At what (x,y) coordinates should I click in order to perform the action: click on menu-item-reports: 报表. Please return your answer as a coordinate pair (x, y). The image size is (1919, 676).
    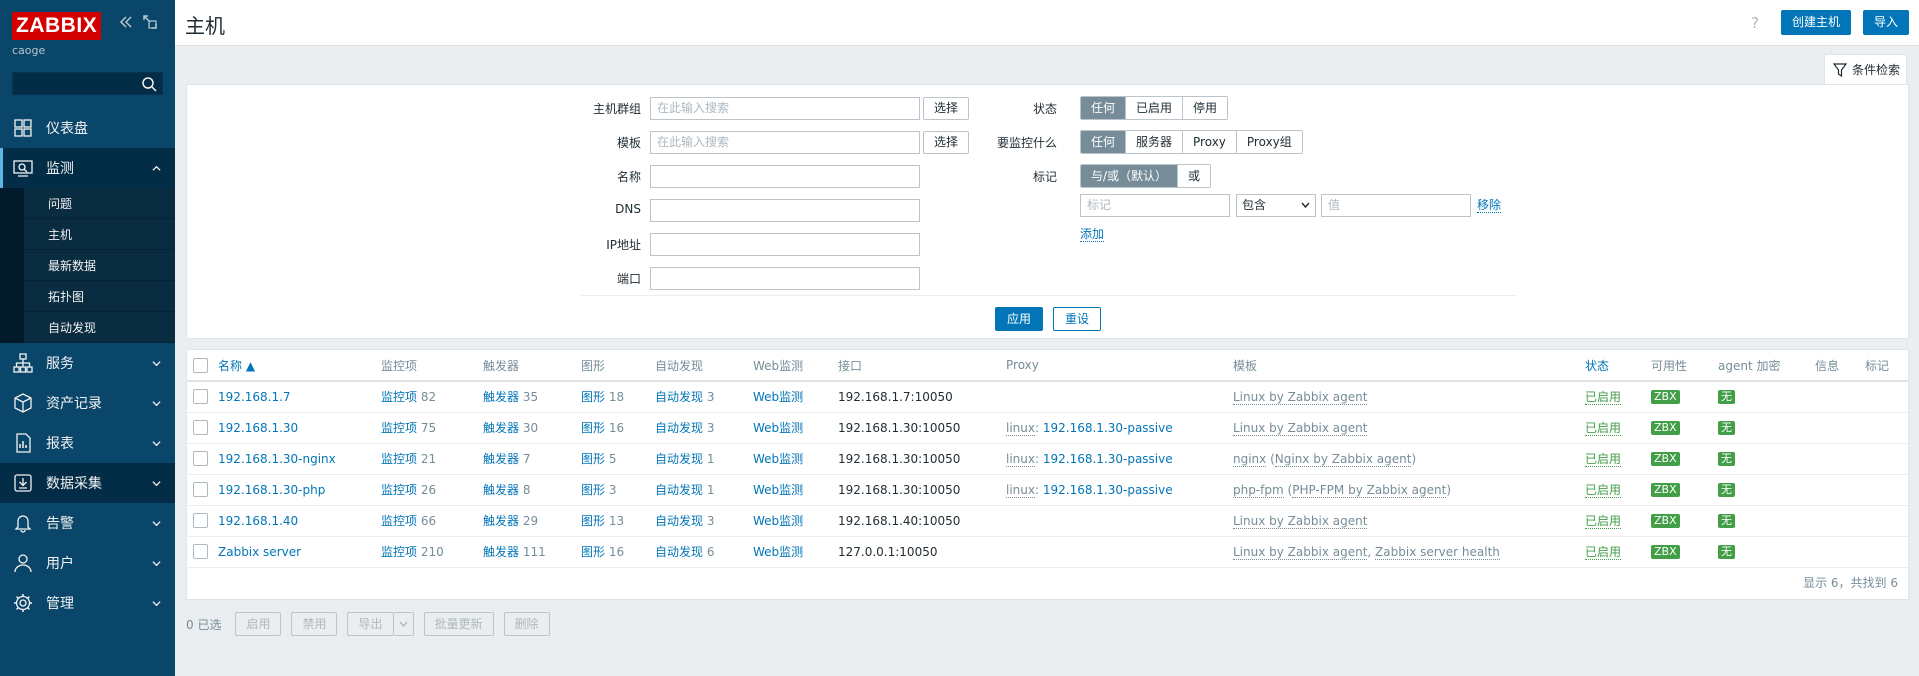
    Looking at the image, I should click on (87, 443).